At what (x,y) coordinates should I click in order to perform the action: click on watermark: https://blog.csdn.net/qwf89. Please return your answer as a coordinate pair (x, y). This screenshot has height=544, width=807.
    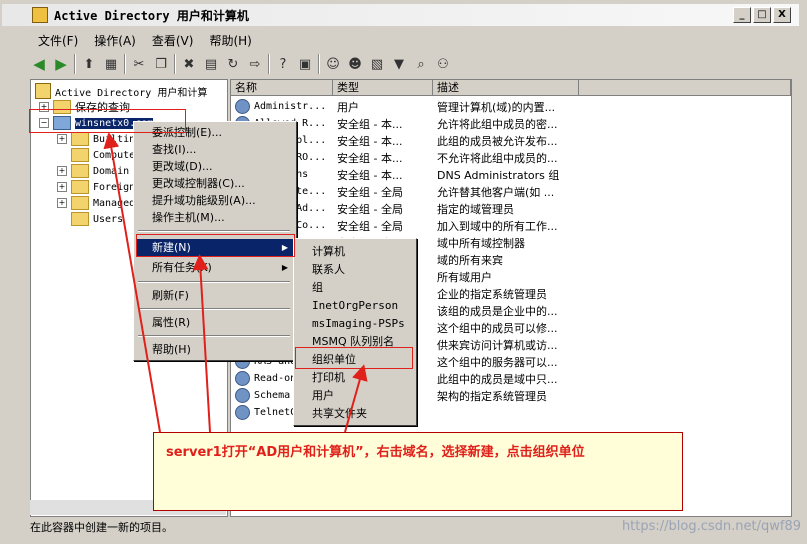
    Looking at the image, I should click on (711, 526).